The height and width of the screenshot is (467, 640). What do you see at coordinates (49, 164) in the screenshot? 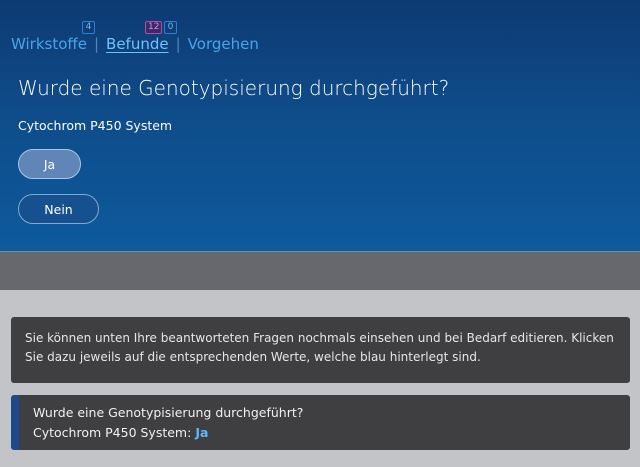
I see `answer-yes-button: Ja` at bounding box center [49, 164].